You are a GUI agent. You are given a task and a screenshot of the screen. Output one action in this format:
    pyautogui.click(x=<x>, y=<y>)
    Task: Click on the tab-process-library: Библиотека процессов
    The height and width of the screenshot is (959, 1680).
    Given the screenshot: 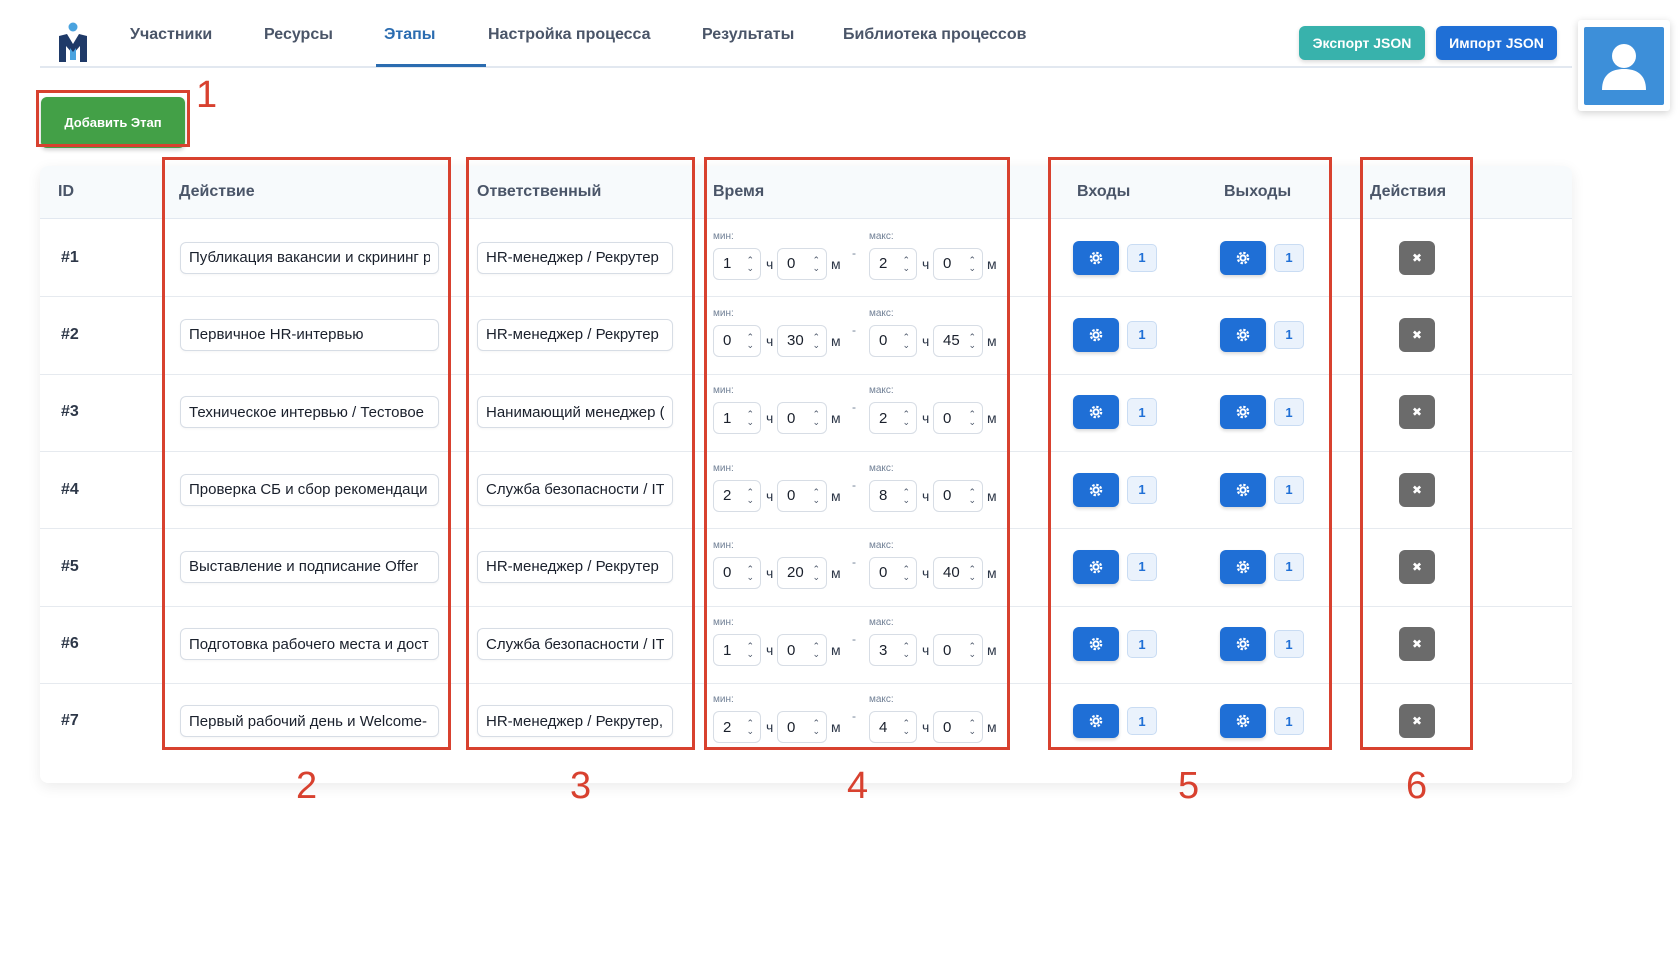 What is the action you would take?
    pyautogui.click(x=934, y=35)
    